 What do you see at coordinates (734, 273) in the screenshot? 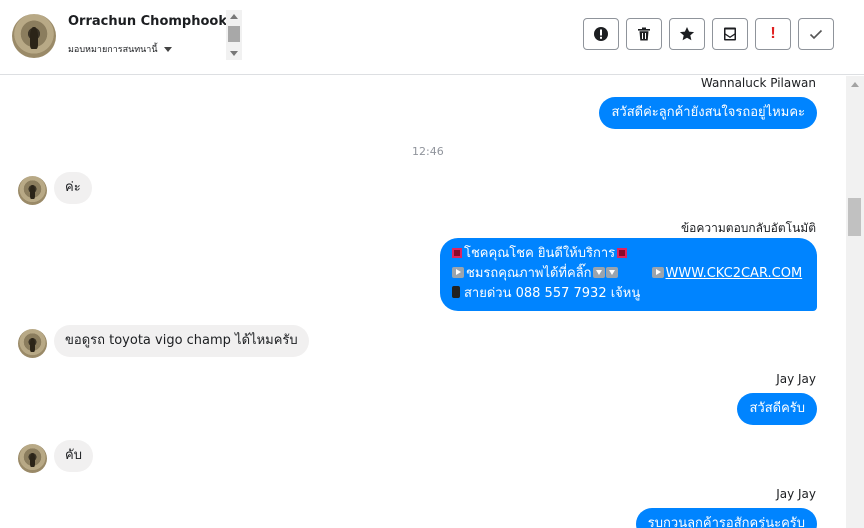
I see `website-link: WWW.CKC2CAR.COM` at bounding box center [734, 273].